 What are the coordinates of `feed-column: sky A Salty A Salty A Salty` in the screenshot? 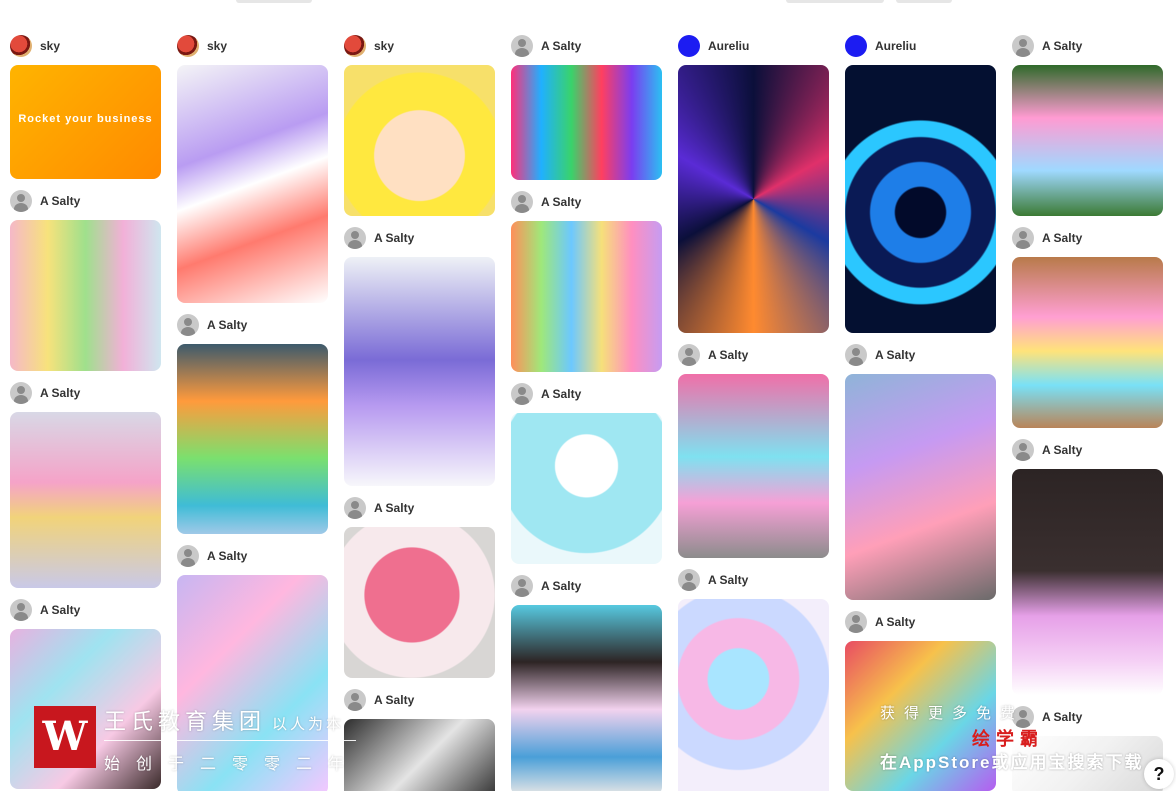 It's located at (419, 412).